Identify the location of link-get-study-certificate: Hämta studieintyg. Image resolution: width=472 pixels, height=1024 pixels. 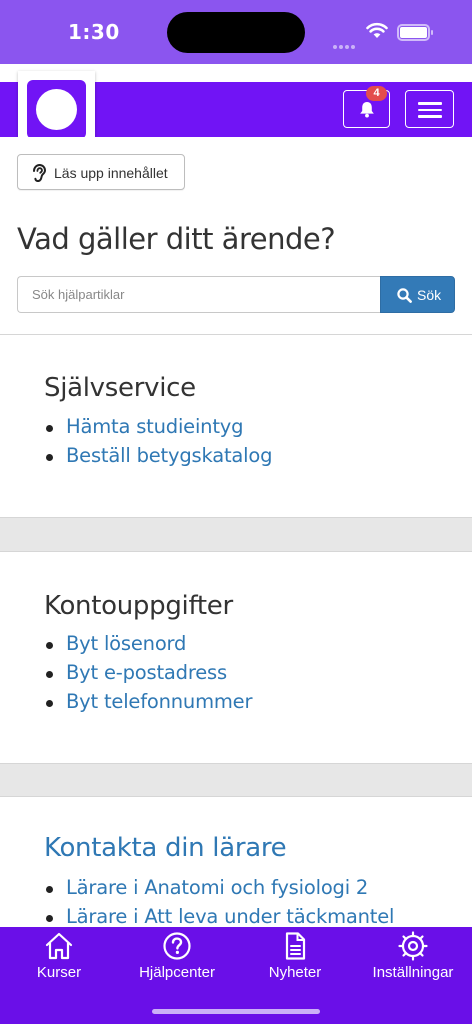
(155, 426).